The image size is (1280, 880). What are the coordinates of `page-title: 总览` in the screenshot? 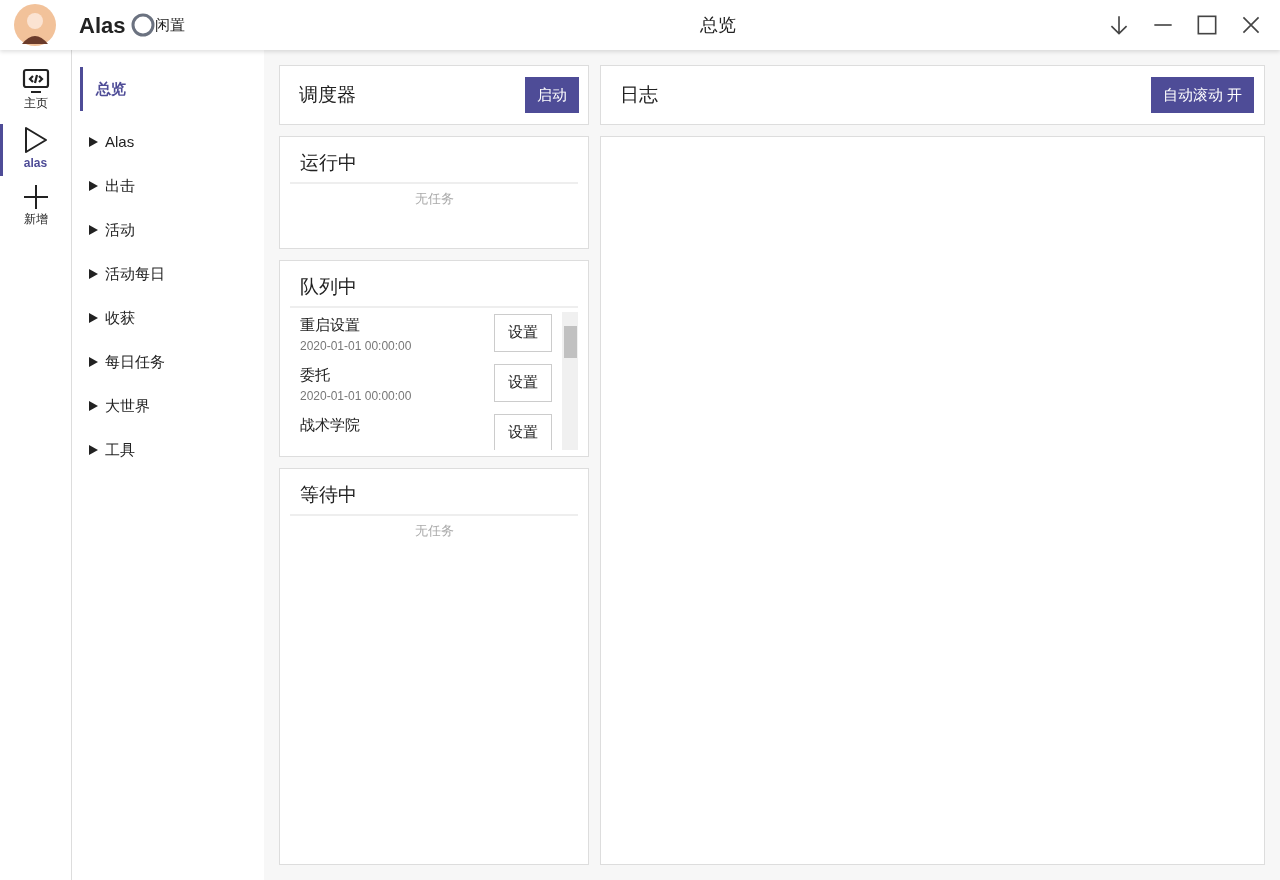 It's located at (718, 25).